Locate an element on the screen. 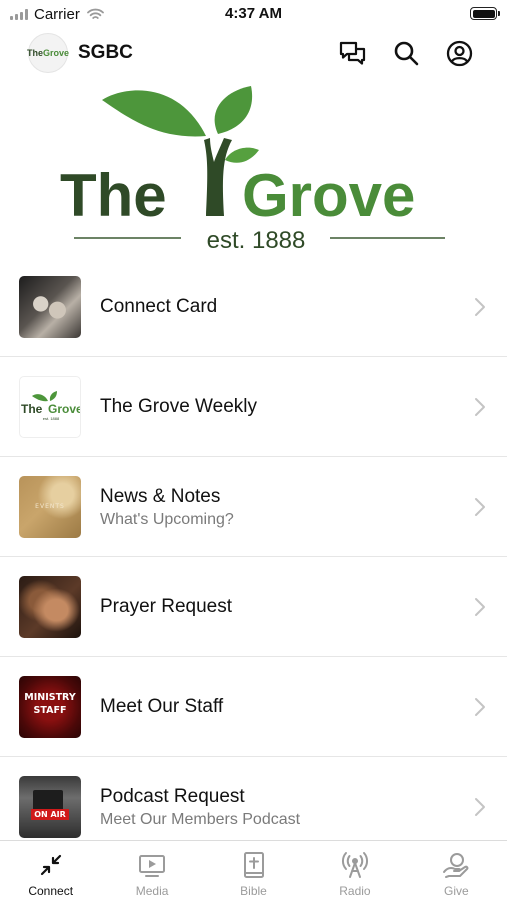 The width and height of the screenshot is (507, 900). bible-icon is located at coordinates (253, 865).